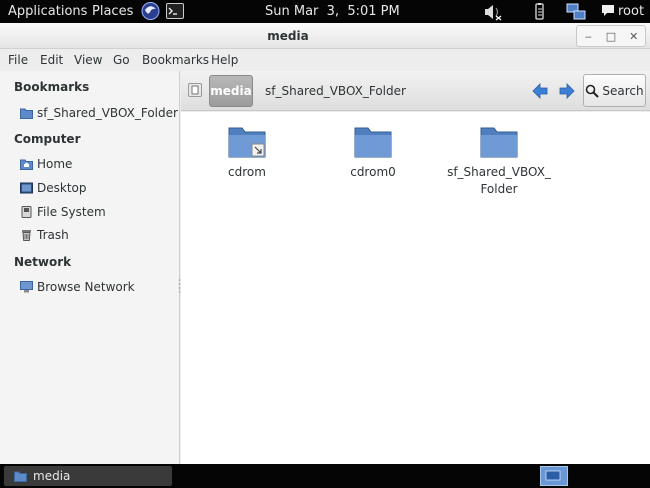 Image resolution: width=650 pixels, height=488 pixels. I want to click on close-icon: ✕, so click(633, 36).